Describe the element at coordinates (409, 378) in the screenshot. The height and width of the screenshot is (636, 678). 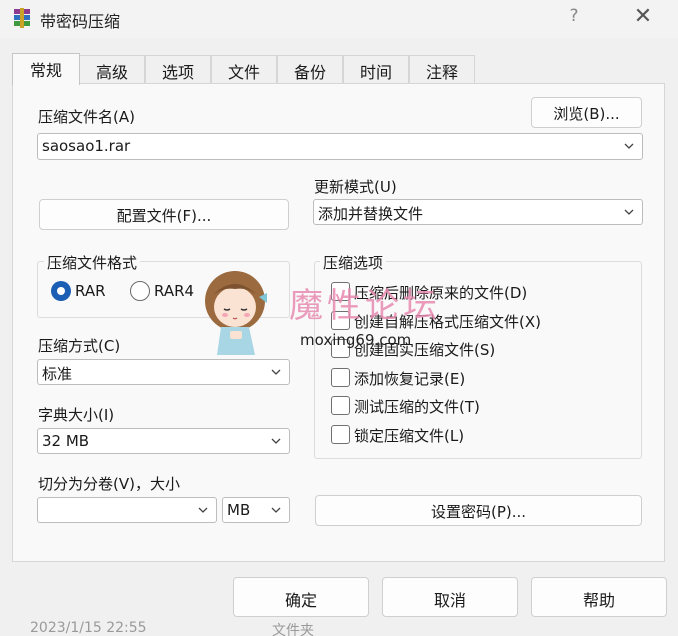
I see `checkbox-recovery-record-label: 添加恢复记录(E)` at that location.